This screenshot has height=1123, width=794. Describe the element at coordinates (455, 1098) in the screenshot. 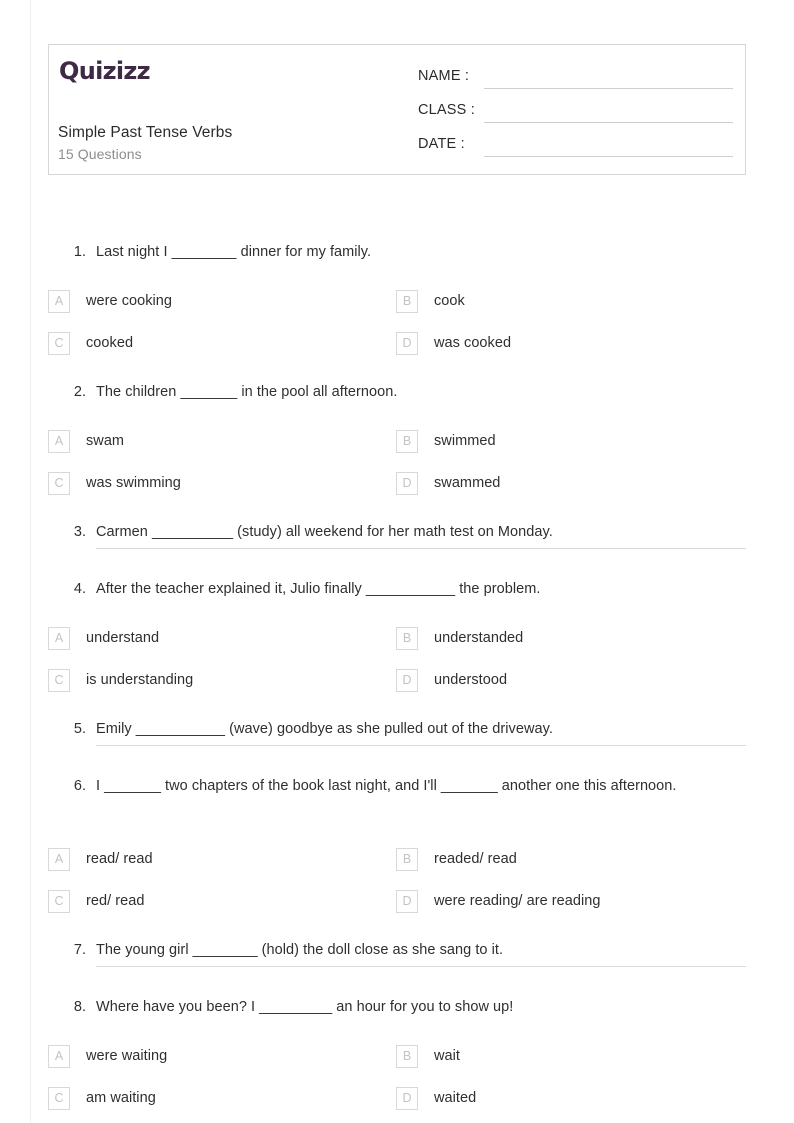

I see `answer-option-text: waited` at that location.